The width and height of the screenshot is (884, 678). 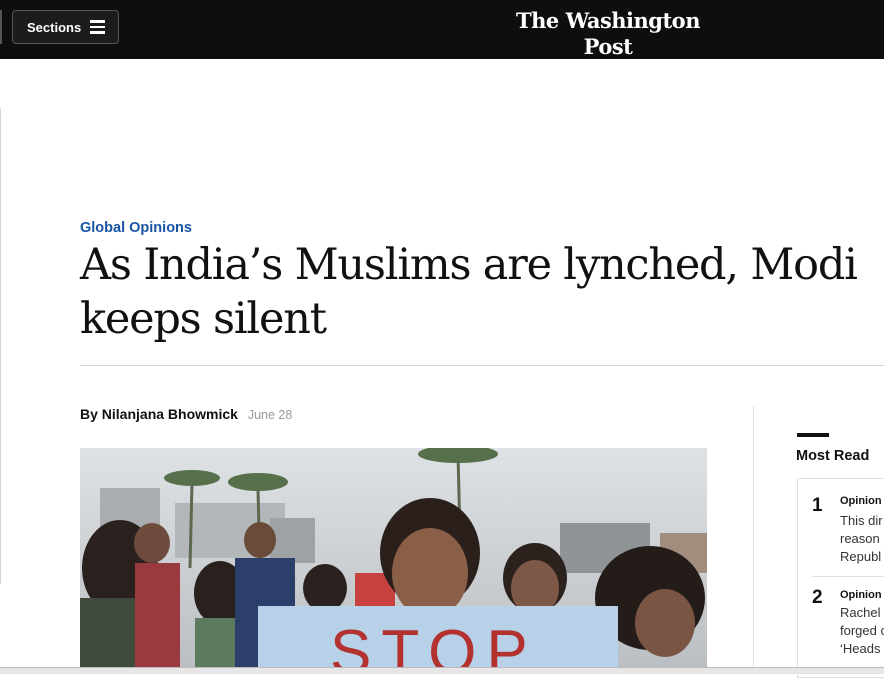 What do you see at coordinates (89, 414) in the screenshot?
I see `byline-prefix: By` at bounding box center [89, 414].